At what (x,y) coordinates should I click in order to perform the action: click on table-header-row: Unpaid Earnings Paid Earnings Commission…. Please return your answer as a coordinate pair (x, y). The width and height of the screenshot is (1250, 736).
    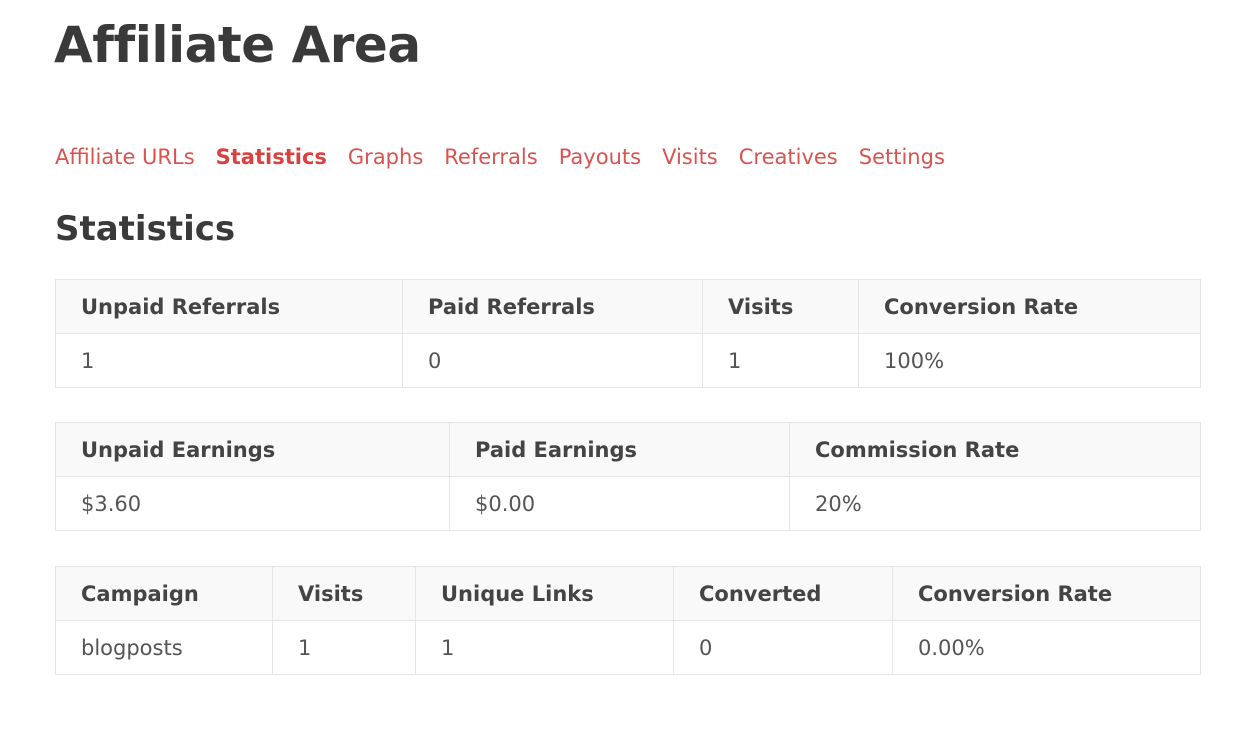
    Looking at the image, I should click on (628, 449).